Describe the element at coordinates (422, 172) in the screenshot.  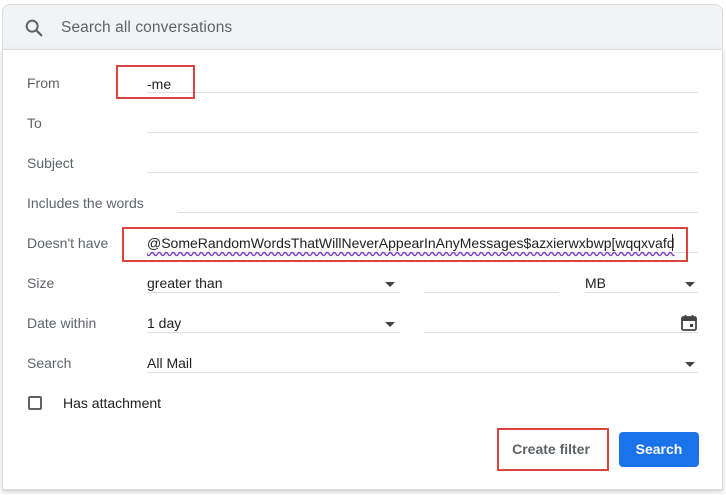
I see `subject-field` at that location.